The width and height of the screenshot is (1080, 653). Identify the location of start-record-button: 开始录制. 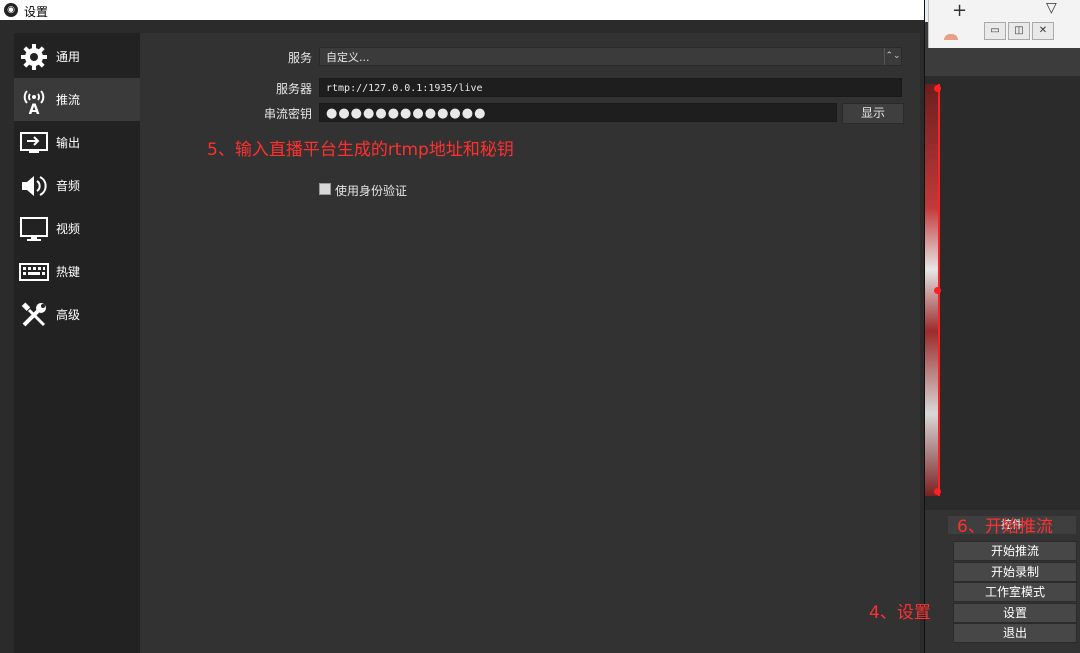
(1015, 572).